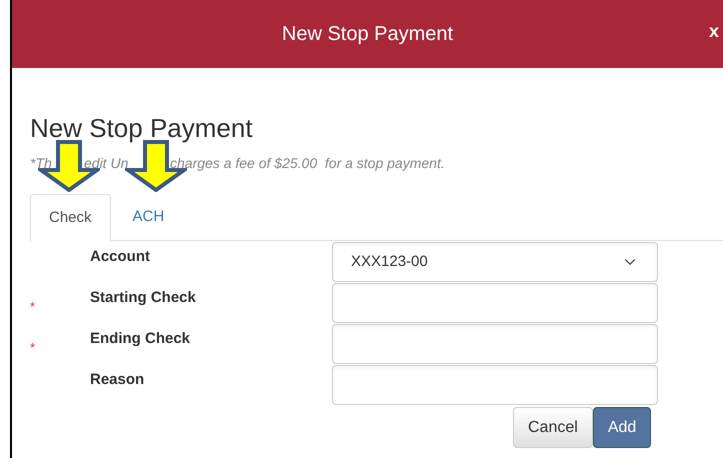 This screenshot has height=458, width=723. What do you see at coordinates (142, 128) in the screenshot?
I see `page-heading: New Stop Payment` at bounding box center [142, 128].